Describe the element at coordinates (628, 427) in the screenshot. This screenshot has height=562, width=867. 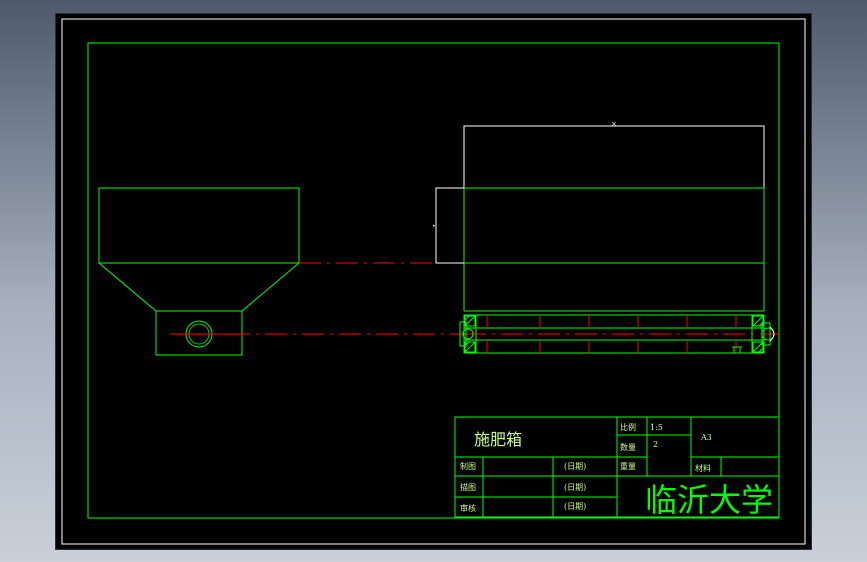
I see `scale-label: 比例` at that location.